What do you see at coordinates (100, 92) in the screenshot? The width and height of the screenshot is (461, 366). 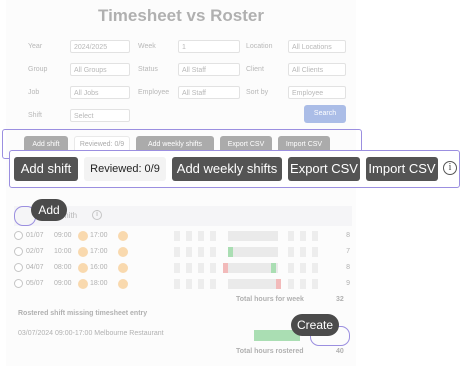 I see `job-select: All Jobs` at bounding box center [100, 92].